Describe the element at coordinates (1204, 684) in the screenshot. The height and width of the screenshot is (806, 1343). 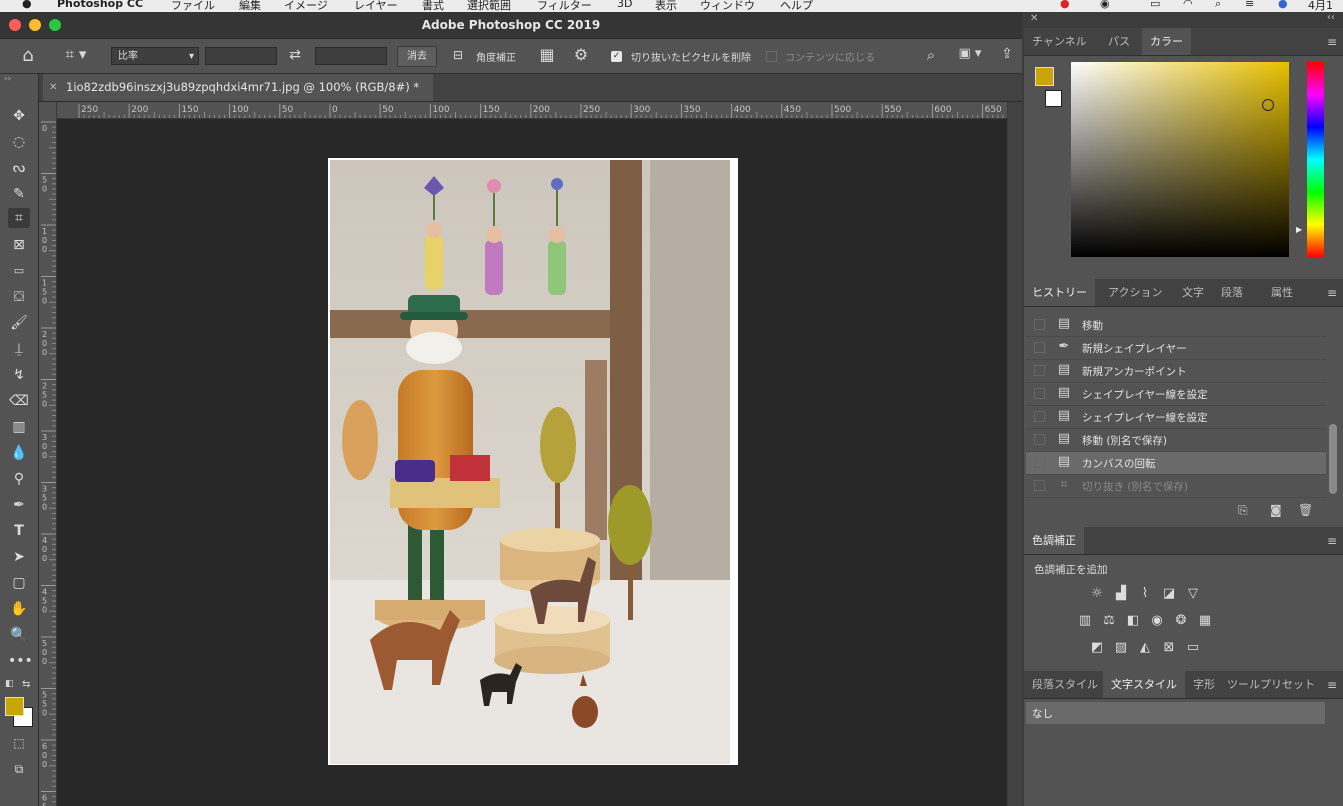
I see `tab-glyphs: 字形` at that location.